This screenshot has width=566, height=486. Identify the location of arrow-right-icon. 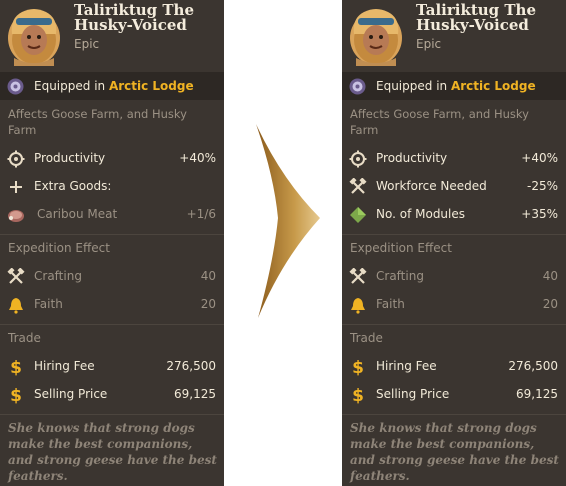
(288, 221).